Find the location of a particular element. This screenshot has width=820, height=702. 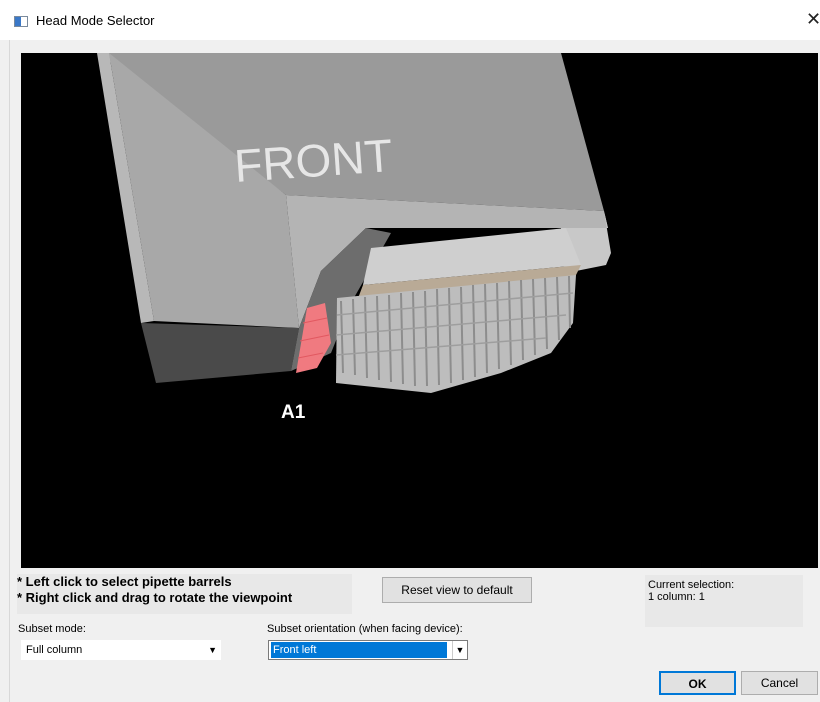

title-bar: Head Mode Selector ✕ is located at coordinates (410, 20).